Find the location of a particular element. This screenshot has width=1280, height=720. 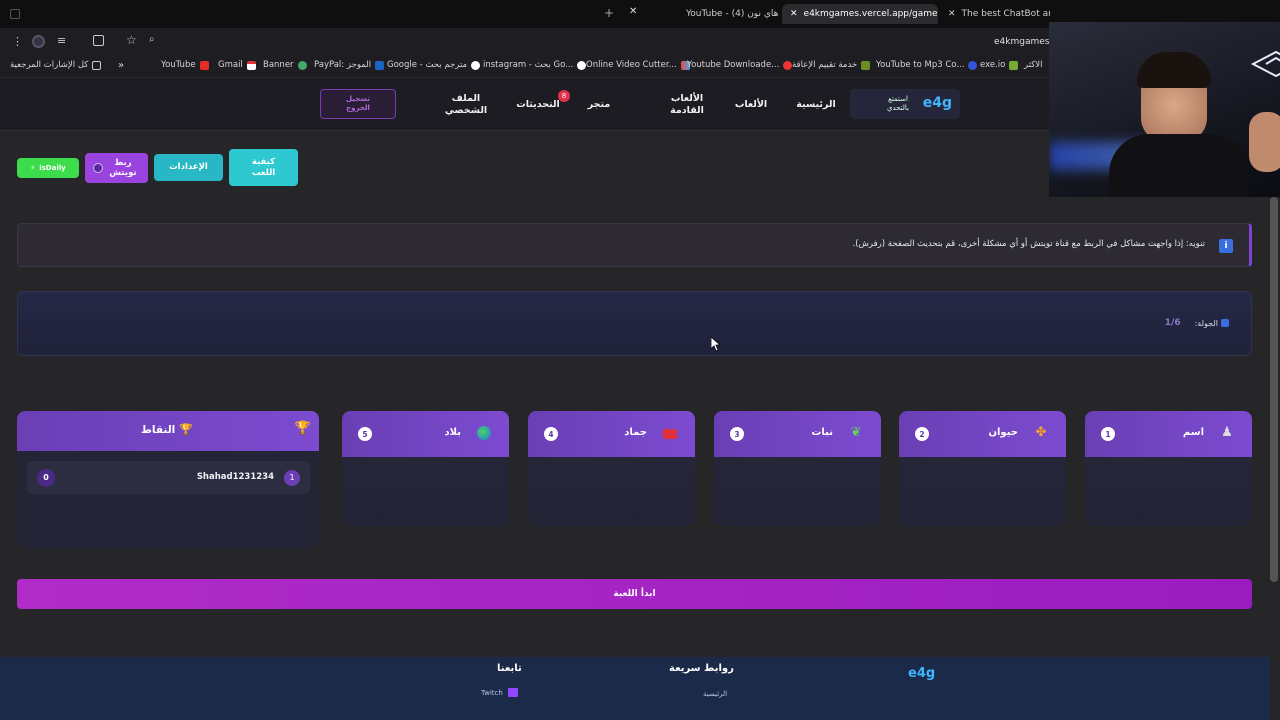

card-header: بلاد 5 is located at coordinates (425, 434).